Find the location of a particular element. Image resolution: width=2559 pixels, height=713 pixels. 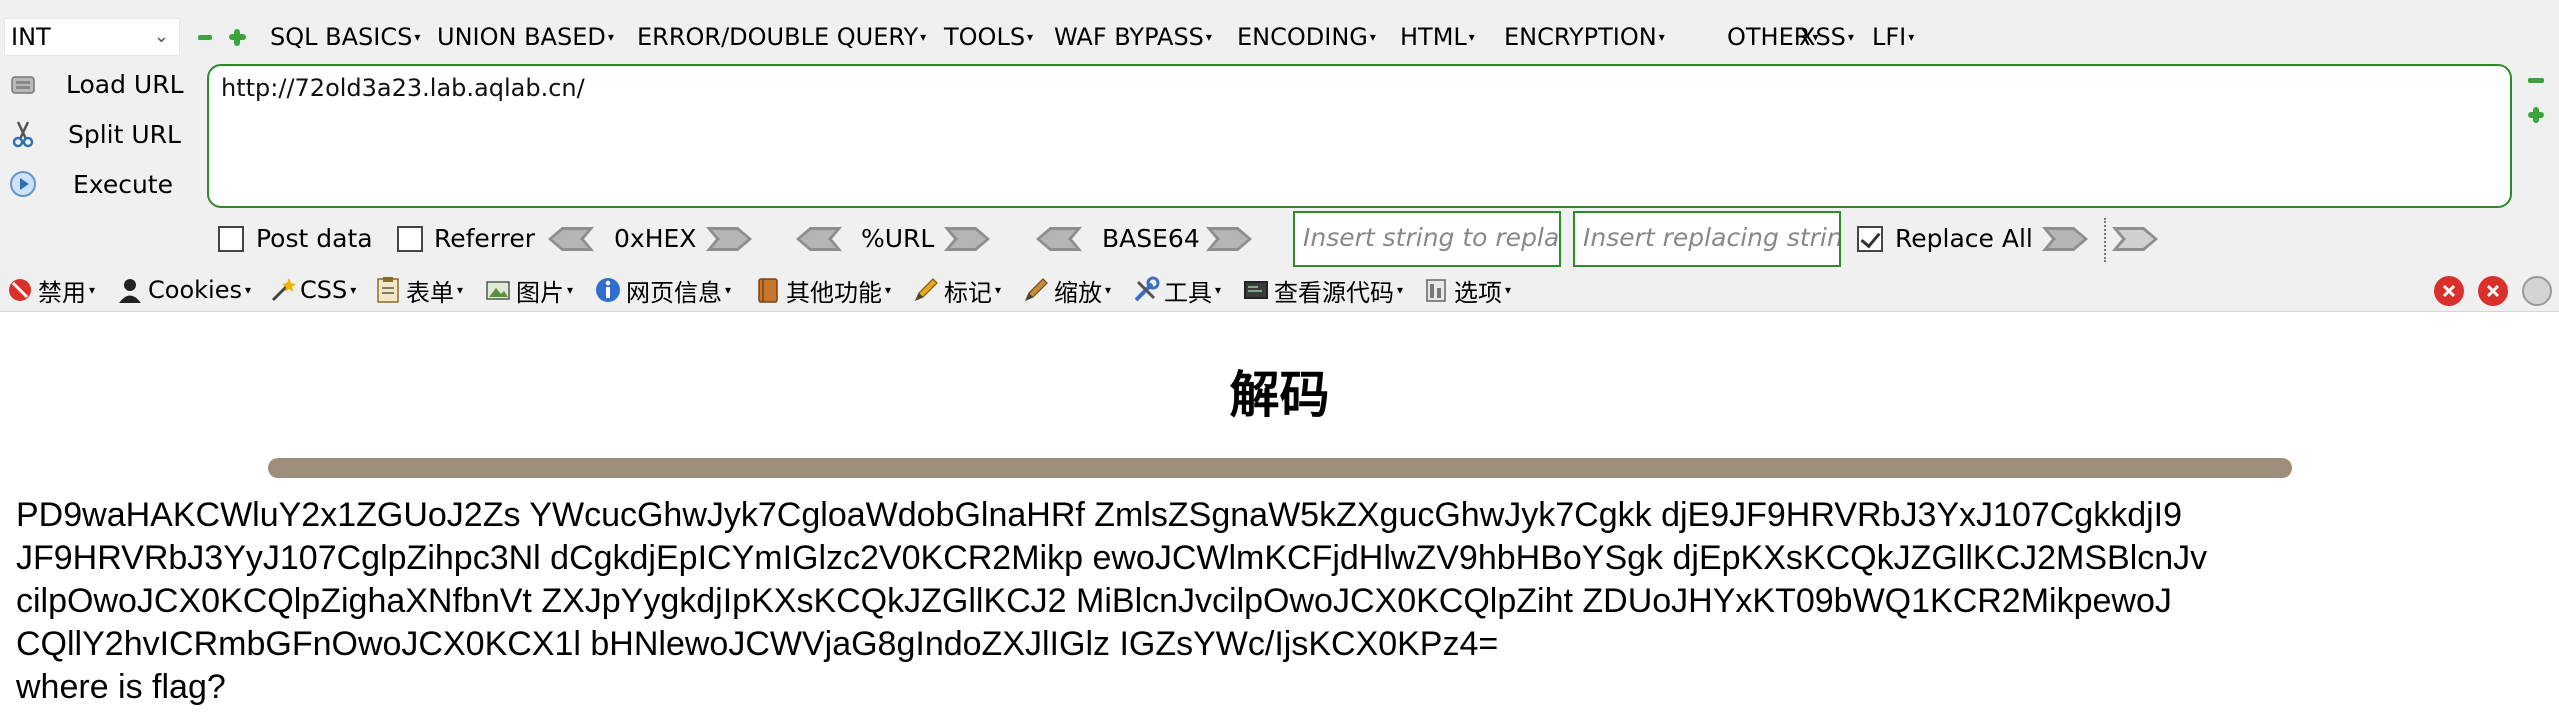

menu-lfi: LFI ▾ is located at coordinates (1893, 37).